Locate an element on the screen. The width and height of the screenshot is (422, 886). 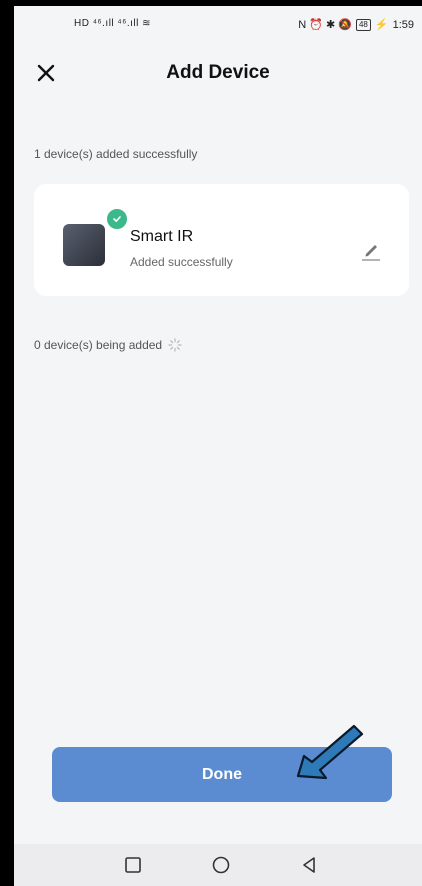
lightning-icon: ⚡ is located at coordinates (381, 25).